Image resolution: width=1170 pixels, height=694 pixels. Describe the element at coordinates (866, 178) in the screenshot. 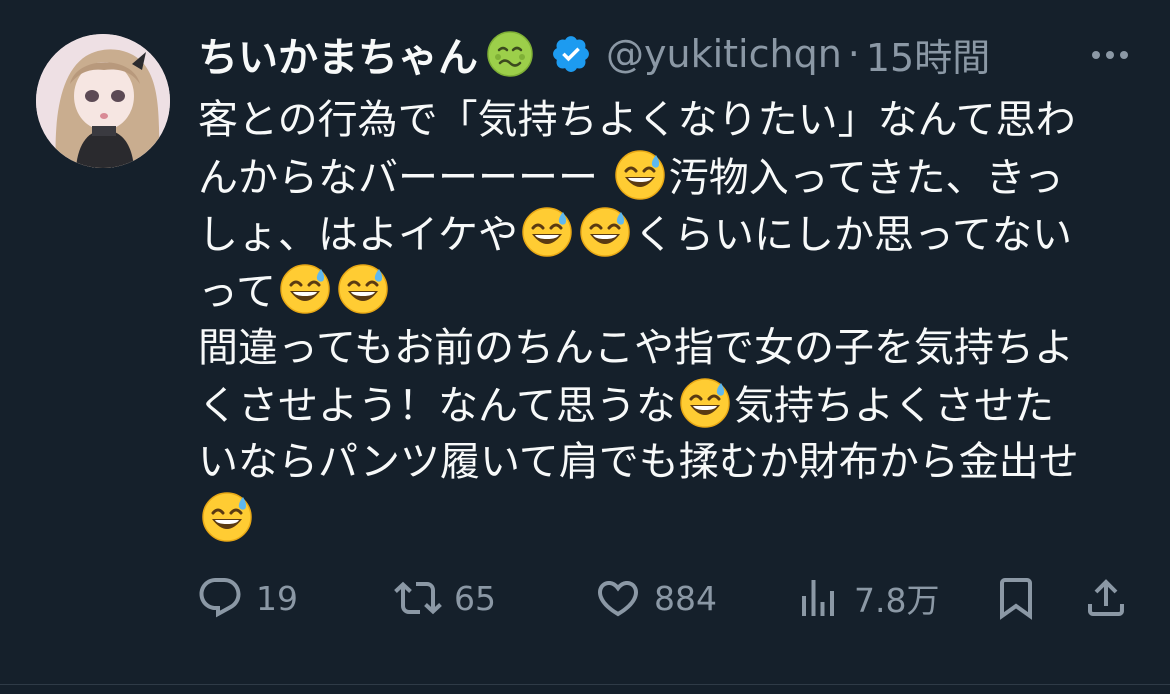

I see `tweet-text-segment: 汚物入ってきた、きっ` at that location.